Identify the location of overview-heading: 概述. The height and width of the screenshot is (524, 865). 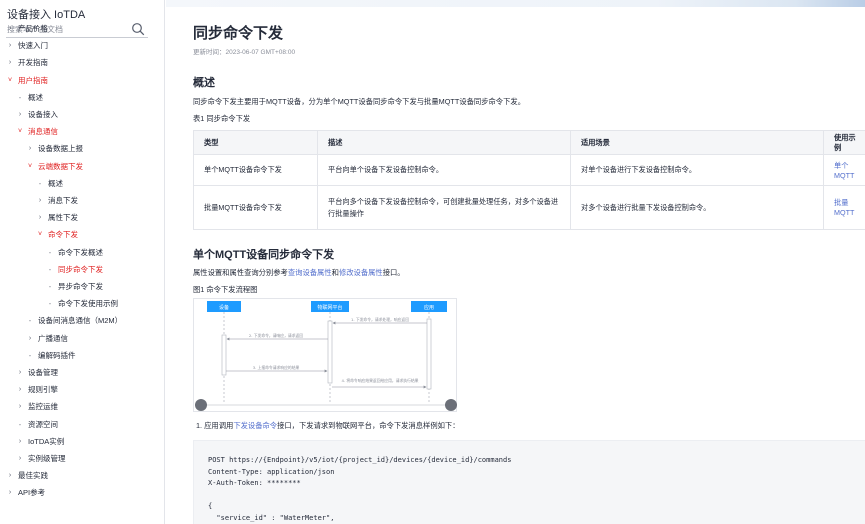
(204, 83).